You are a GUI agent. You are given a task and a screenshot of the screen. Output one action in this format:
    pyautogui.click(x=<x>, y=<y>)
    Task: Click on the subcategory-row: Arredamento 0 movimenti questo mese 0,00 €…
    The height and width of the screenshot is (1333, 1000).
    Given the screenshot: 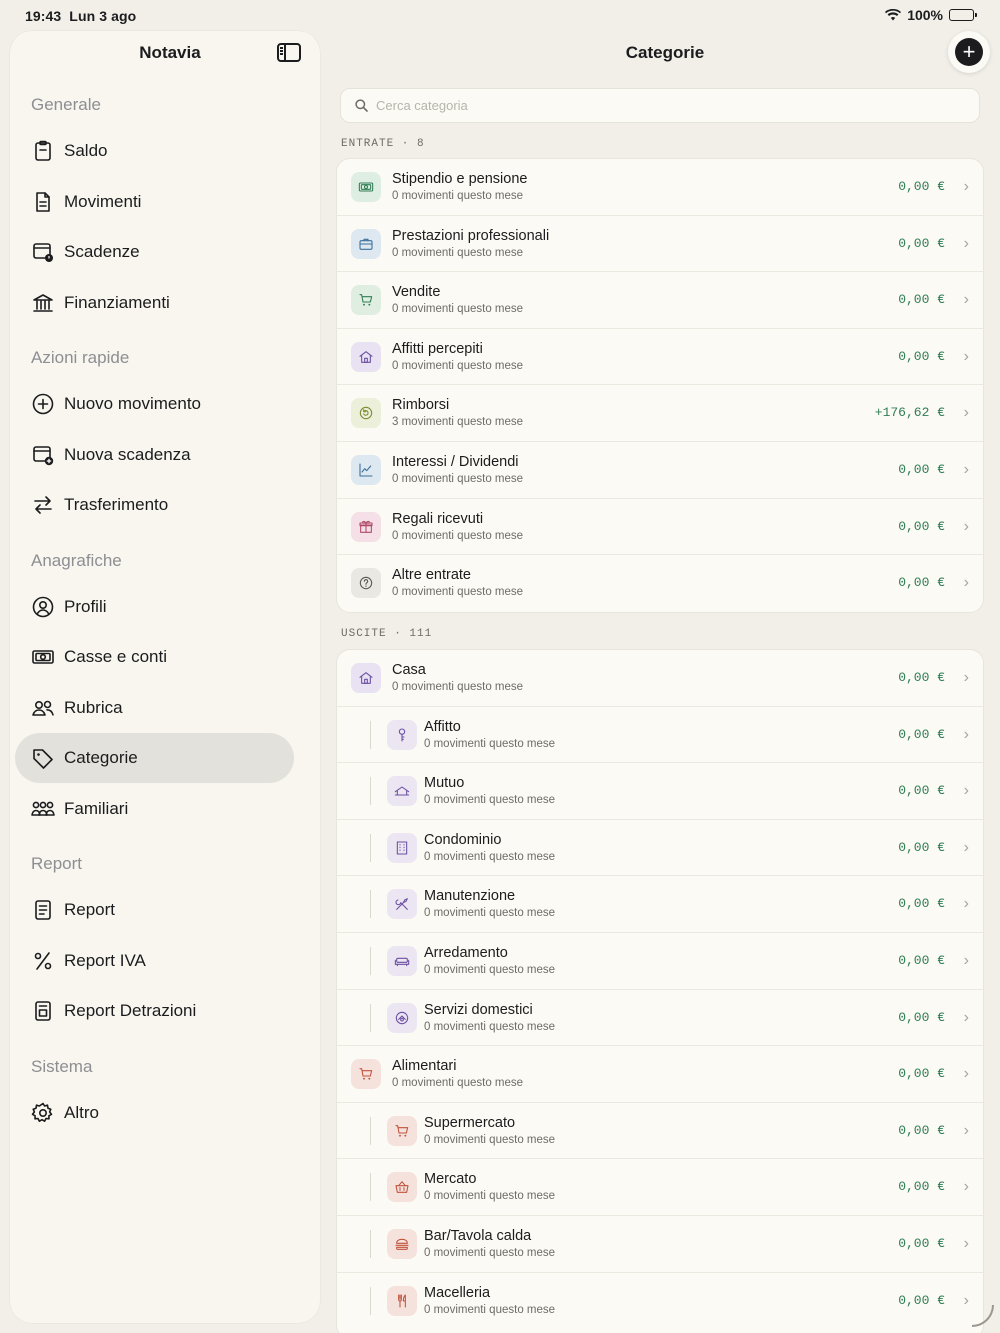 What is the action you would take?
    pyautogui.click(x=660, y=961)
    